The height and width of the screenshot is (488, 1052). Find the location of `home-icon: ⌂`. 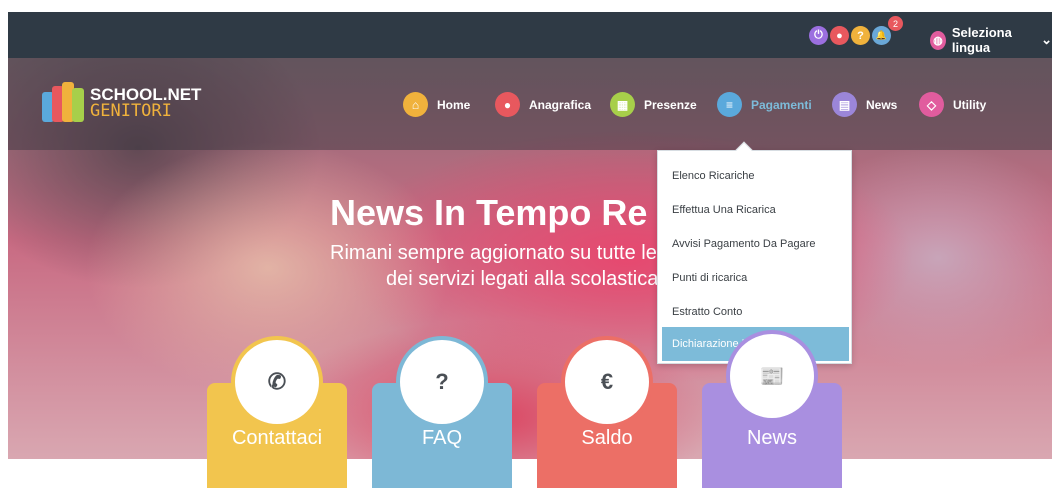

home-icon: ⌂ is located at coordinates (415, 104).